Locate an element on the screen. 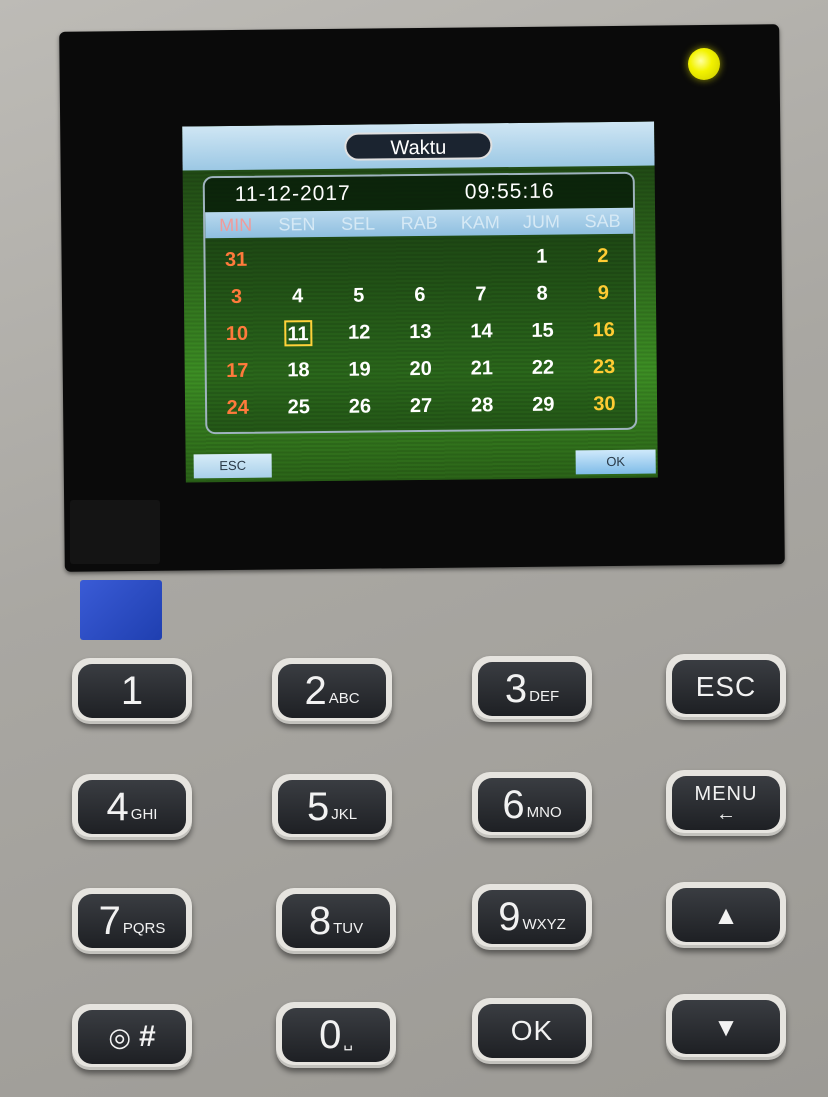 The image size is (828, 1097). key-up: ▲ is located at coordinates (726, 915).